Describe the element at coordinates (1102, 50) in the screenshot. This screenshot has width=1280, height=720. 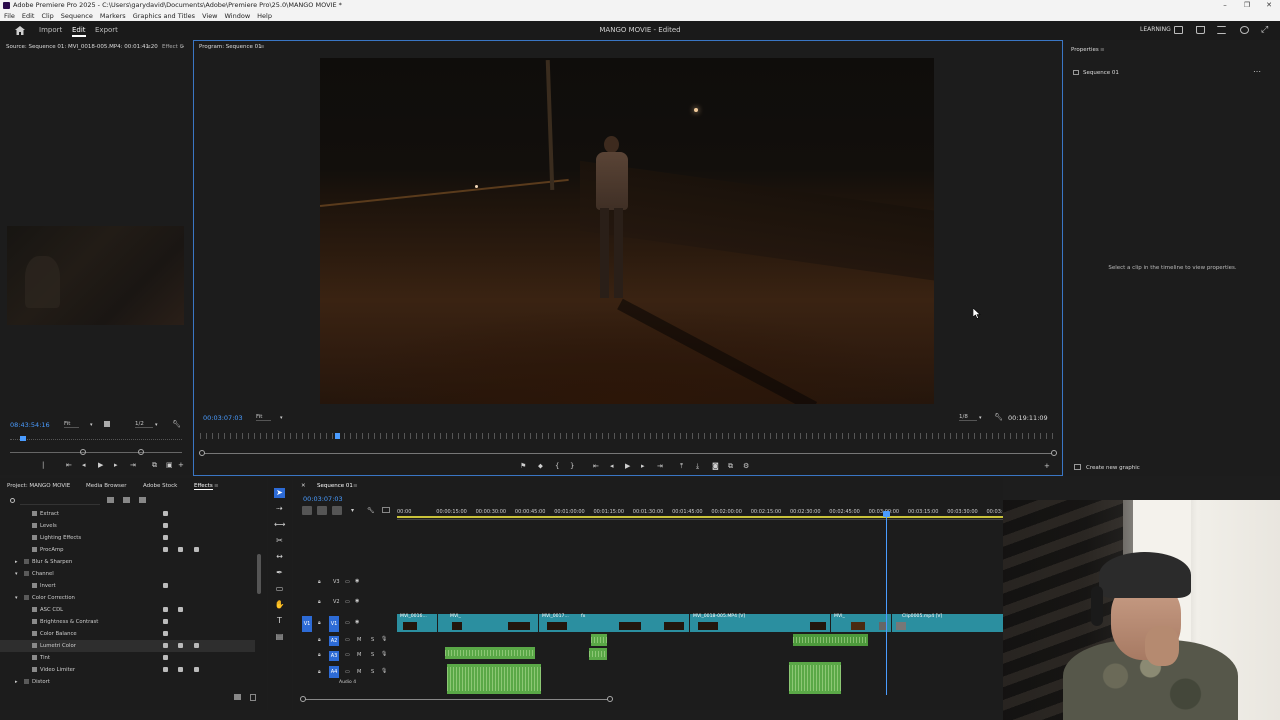
I see `properties-menu-icon: ≡` at that location.